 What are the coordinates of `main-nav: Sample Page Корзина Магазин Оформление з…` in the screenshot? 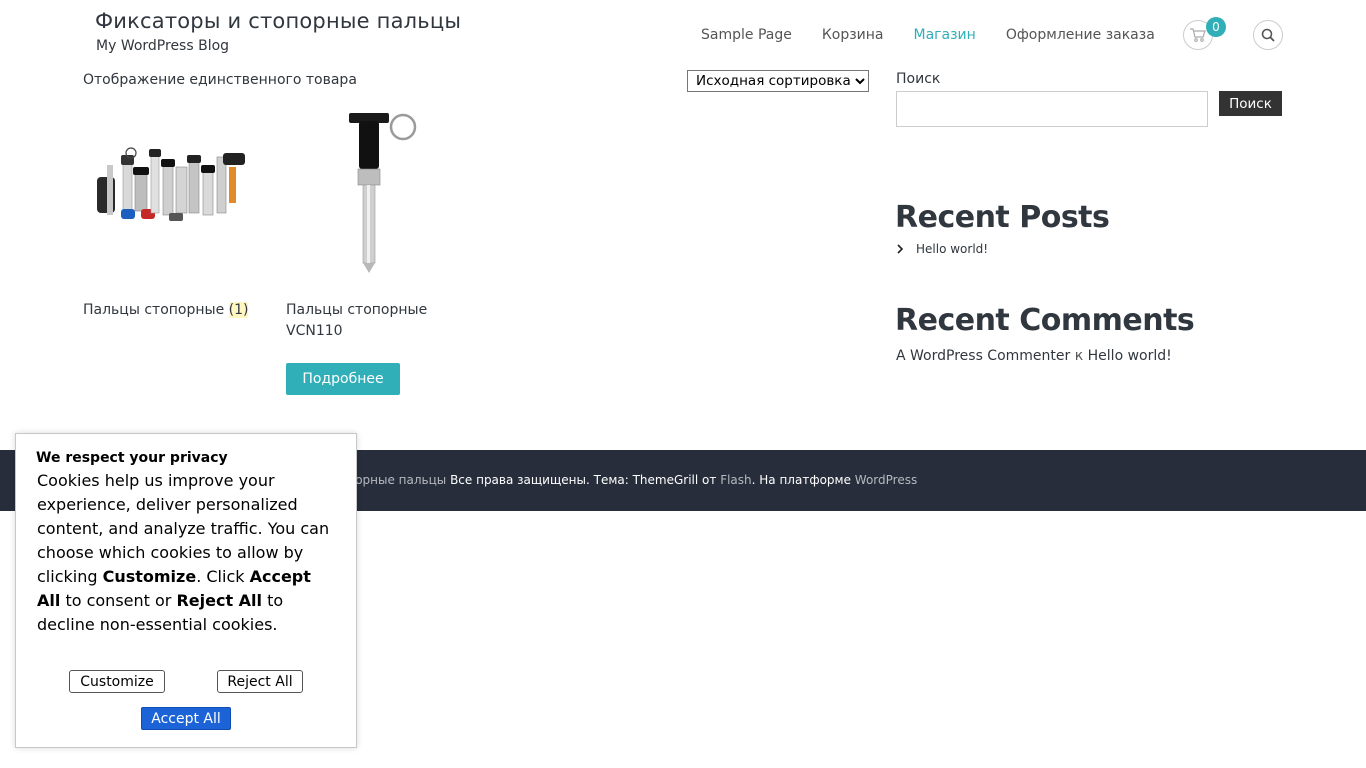 It's located at (943, 35).